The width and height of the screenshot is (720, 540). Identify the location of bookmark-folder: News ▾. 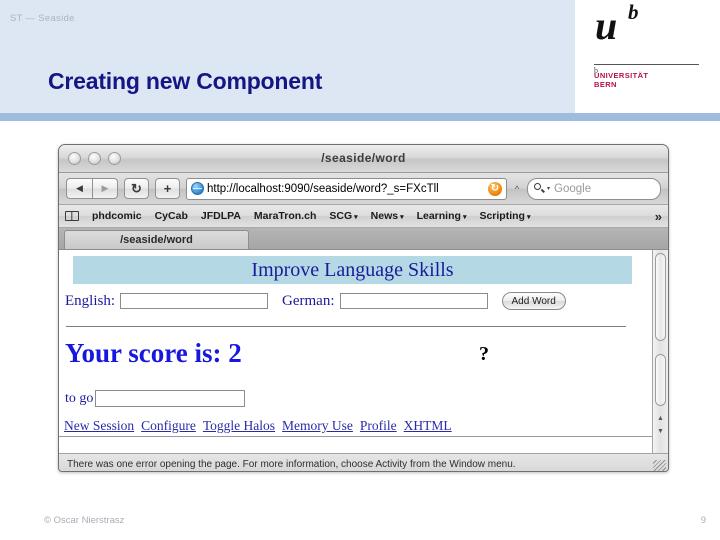
(387, 216).